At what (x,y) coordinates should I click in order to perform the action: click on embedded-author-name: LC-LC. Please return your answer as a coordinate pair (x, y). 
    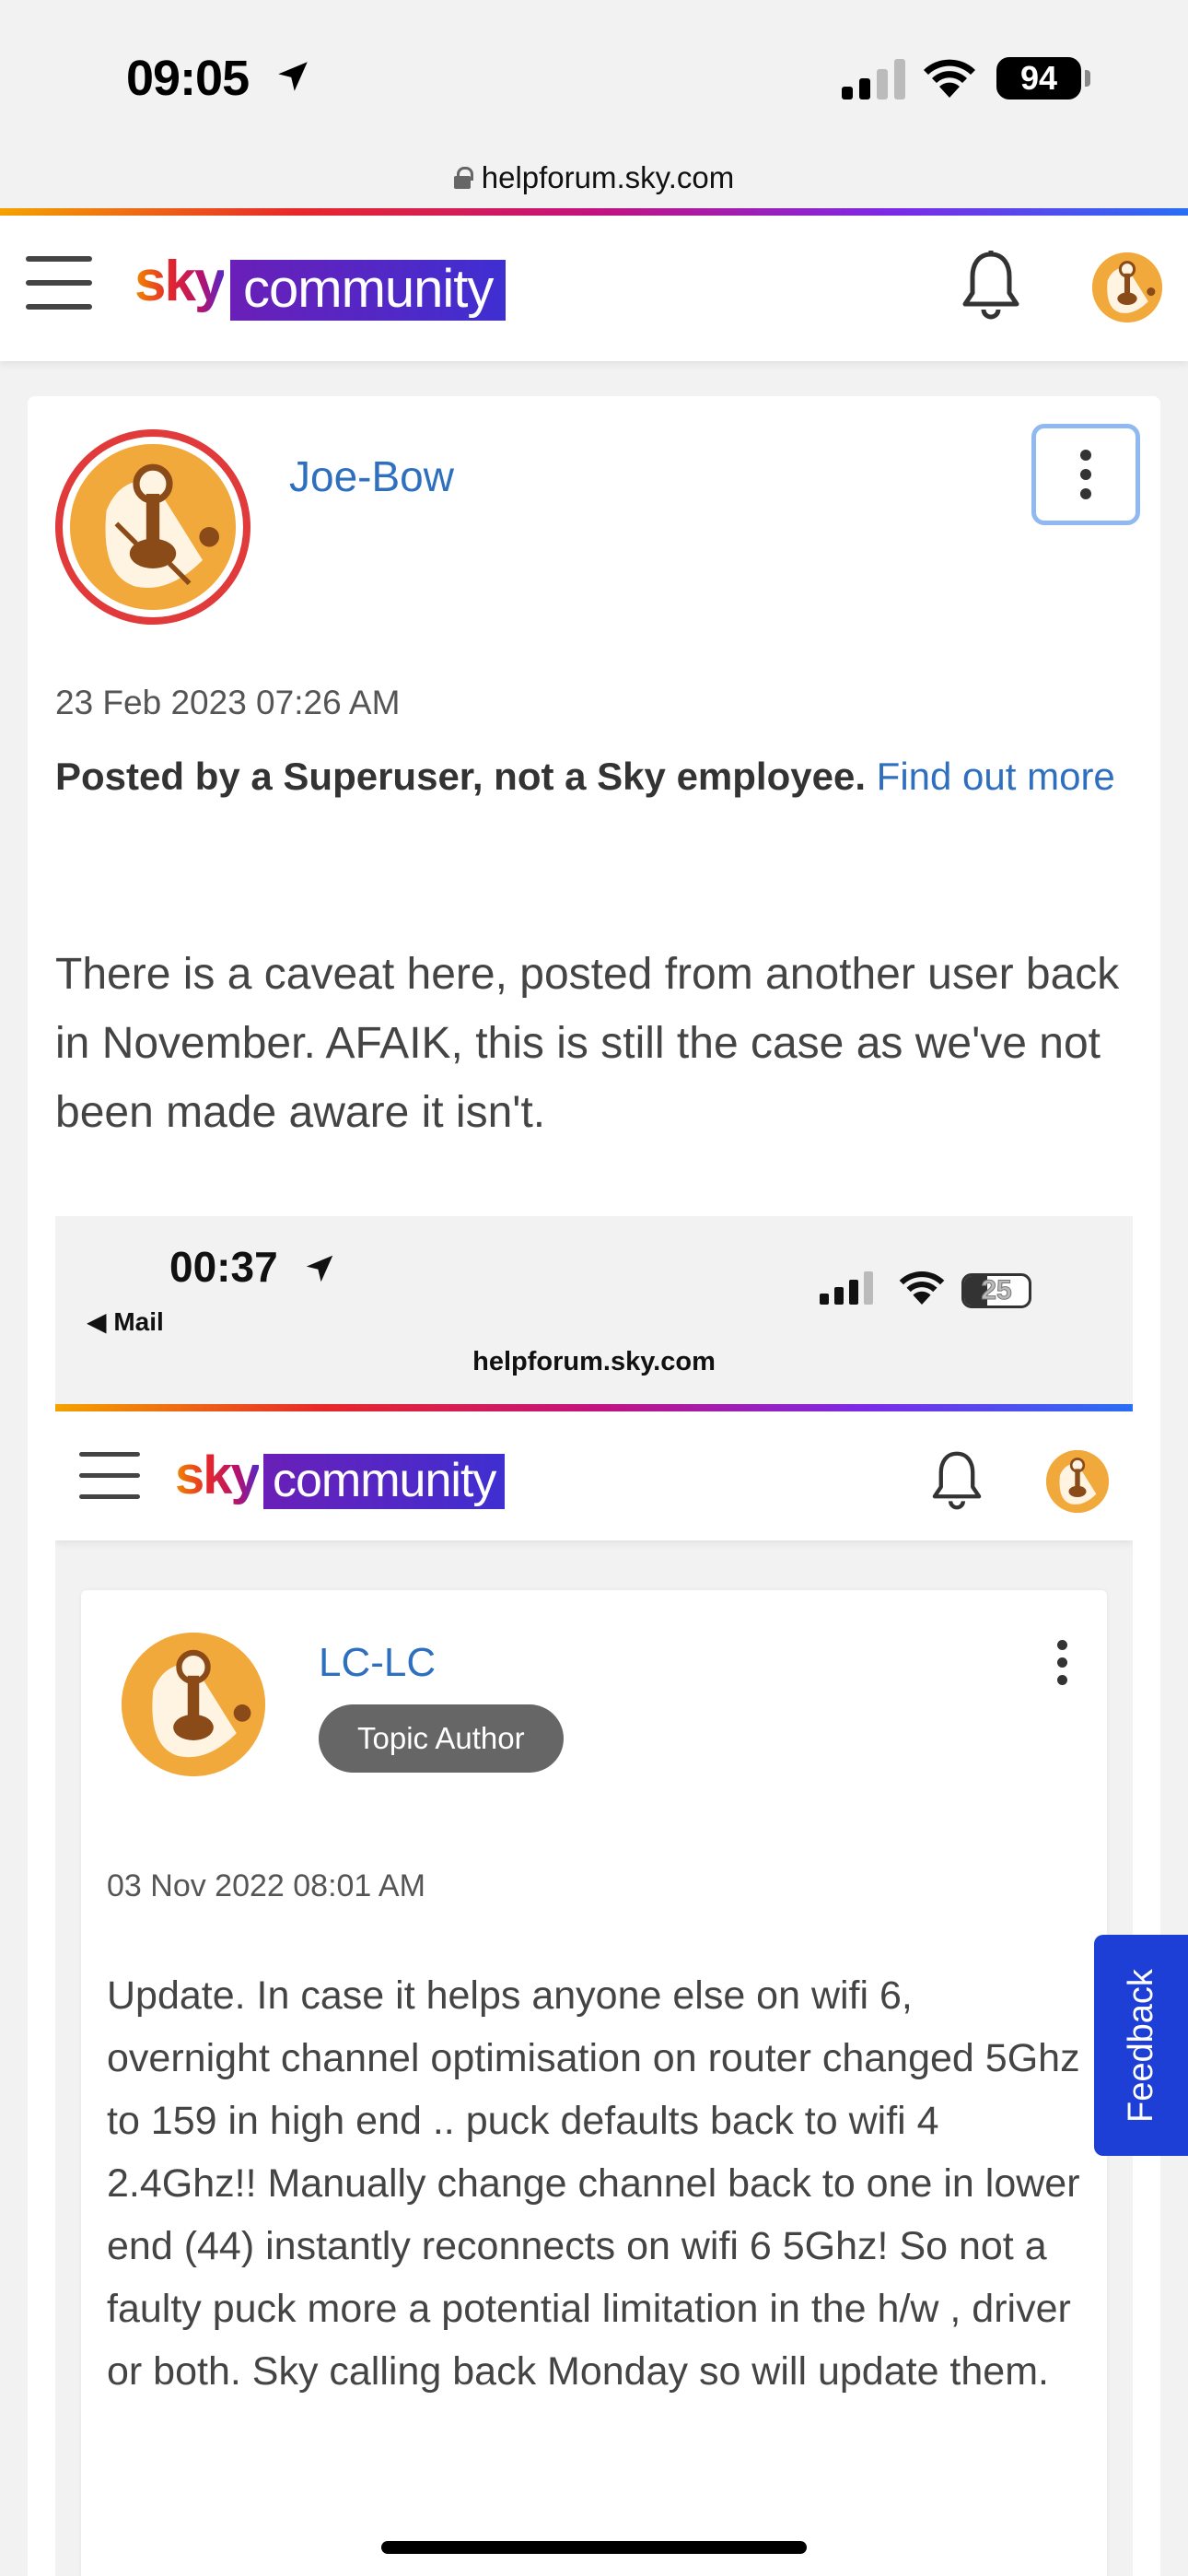
    Looking at the image, I should click on (378, 1662).